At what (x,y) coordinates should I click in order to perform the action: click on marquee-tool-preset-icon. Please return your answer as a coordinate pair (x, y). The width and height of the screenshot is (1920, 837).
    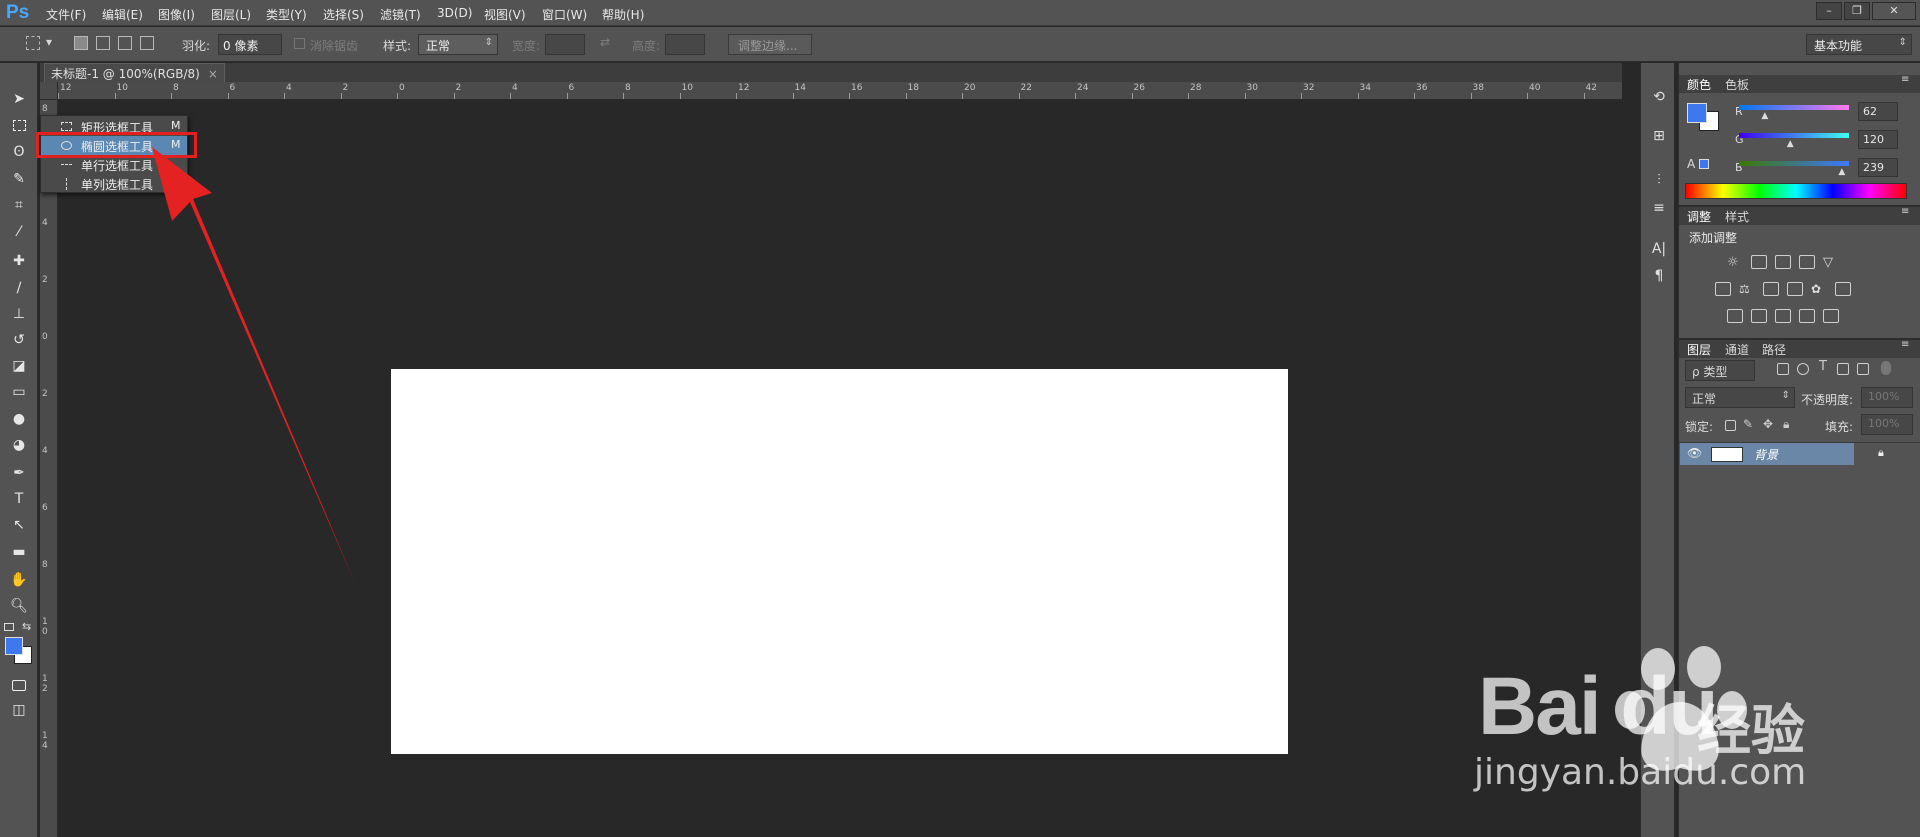
    Looking at the image, I should click on (33, 43).